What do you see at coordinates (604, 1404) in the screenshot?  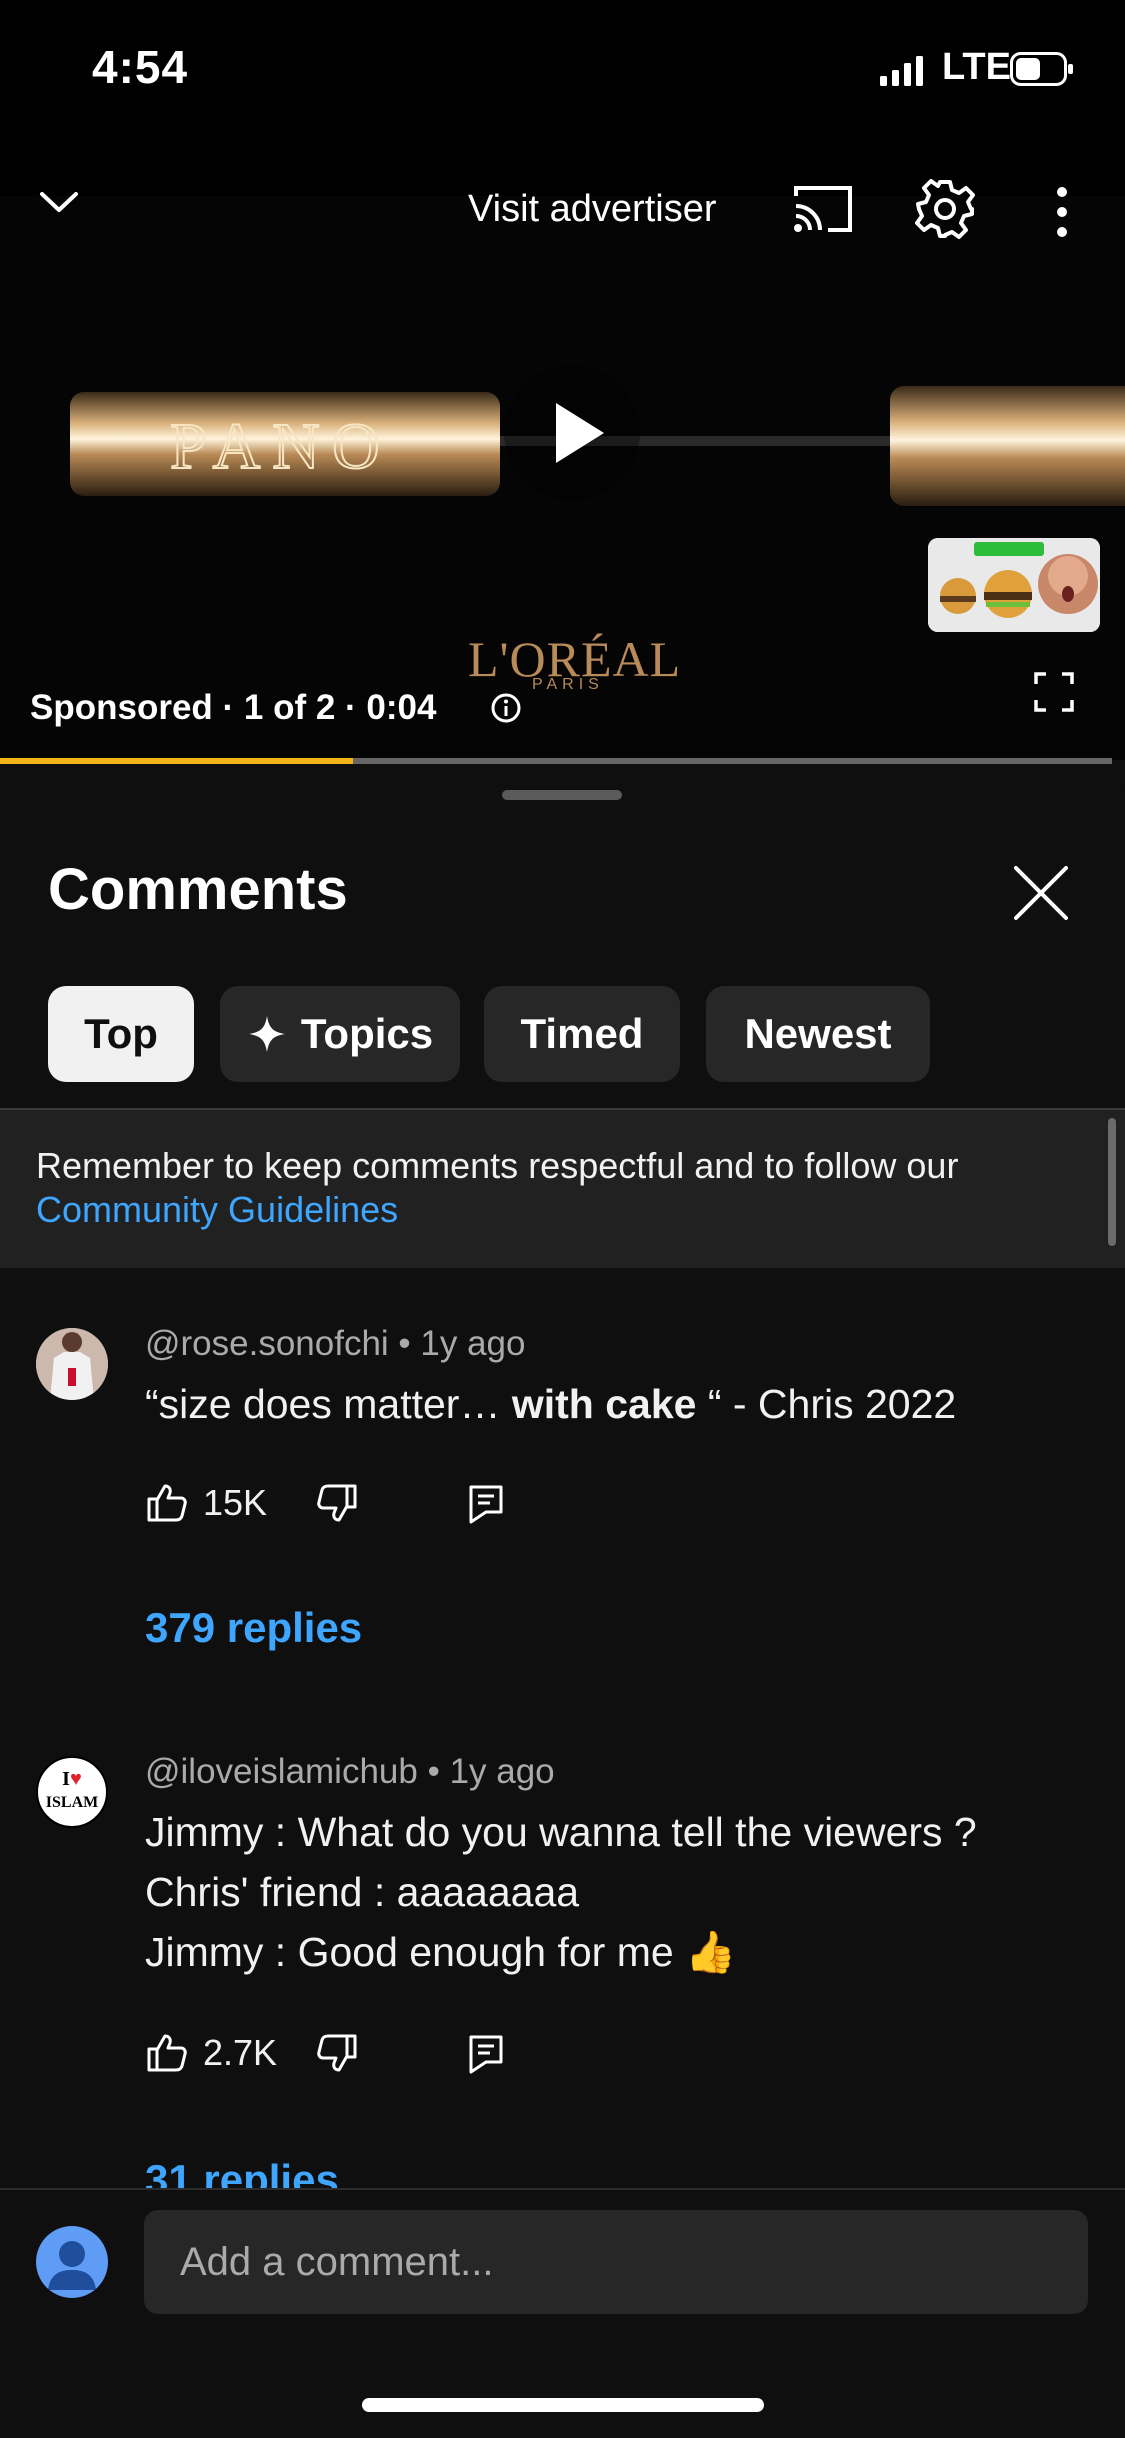 I see `comment-text-bold: with cake` at bounding box center [604, 1404].